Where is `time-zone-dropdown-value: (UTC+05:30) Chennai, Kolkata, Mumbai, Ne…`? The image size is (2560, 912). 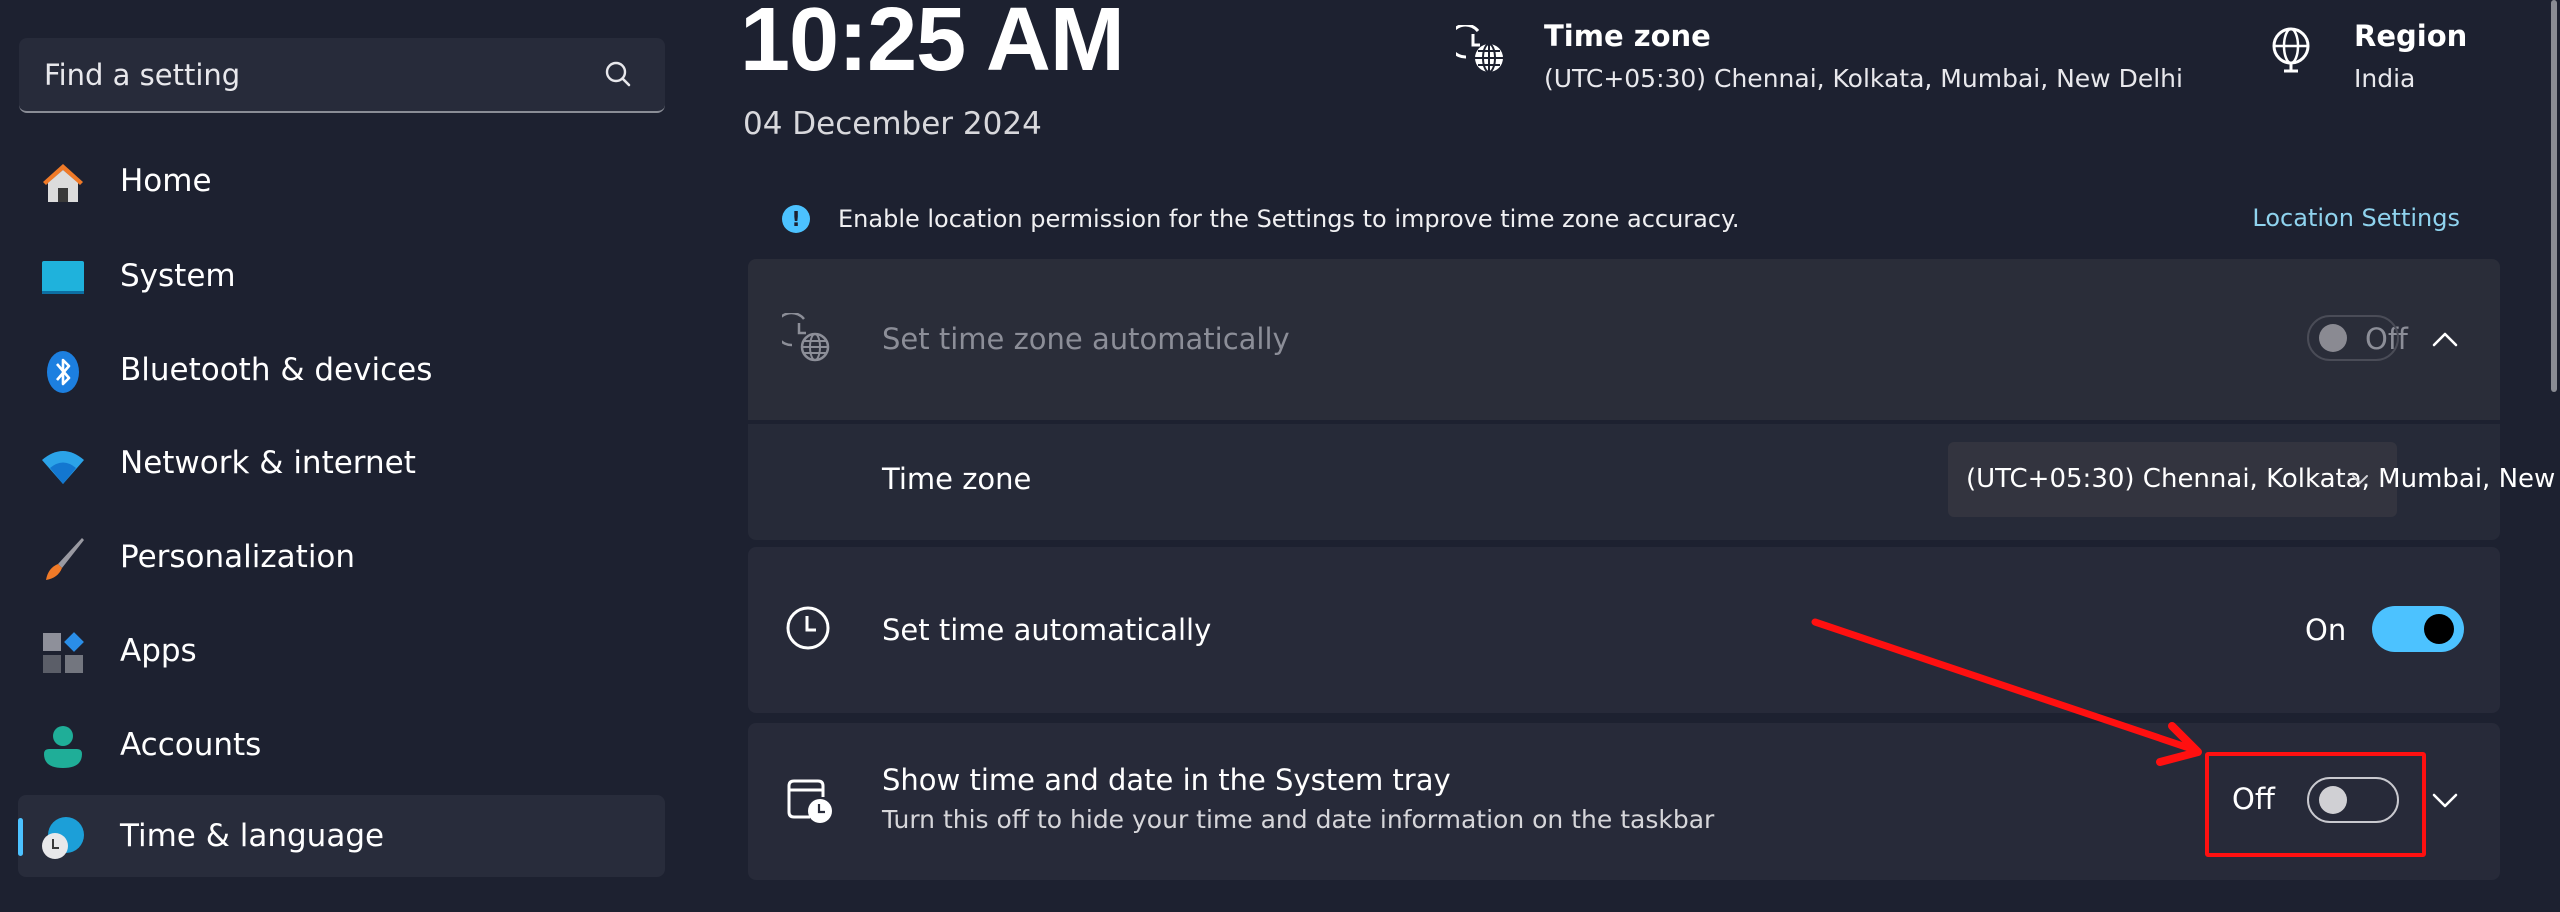
time-zone-dropdown-value: (UTC+05:30) Chennai, Kolkata, Mumbai, Ne… is located at coordinates (2263, 479).